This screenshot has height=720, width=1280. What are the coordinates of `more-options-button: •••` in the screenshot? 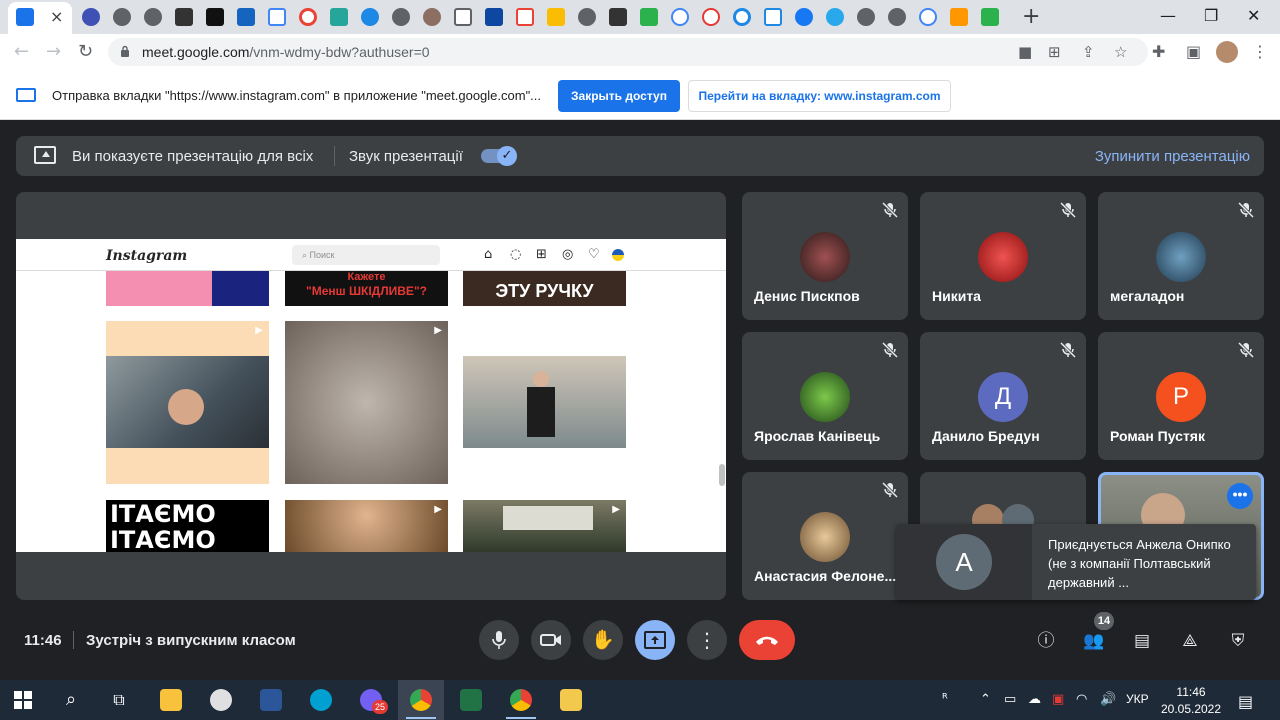 It's located at (1240, 496).